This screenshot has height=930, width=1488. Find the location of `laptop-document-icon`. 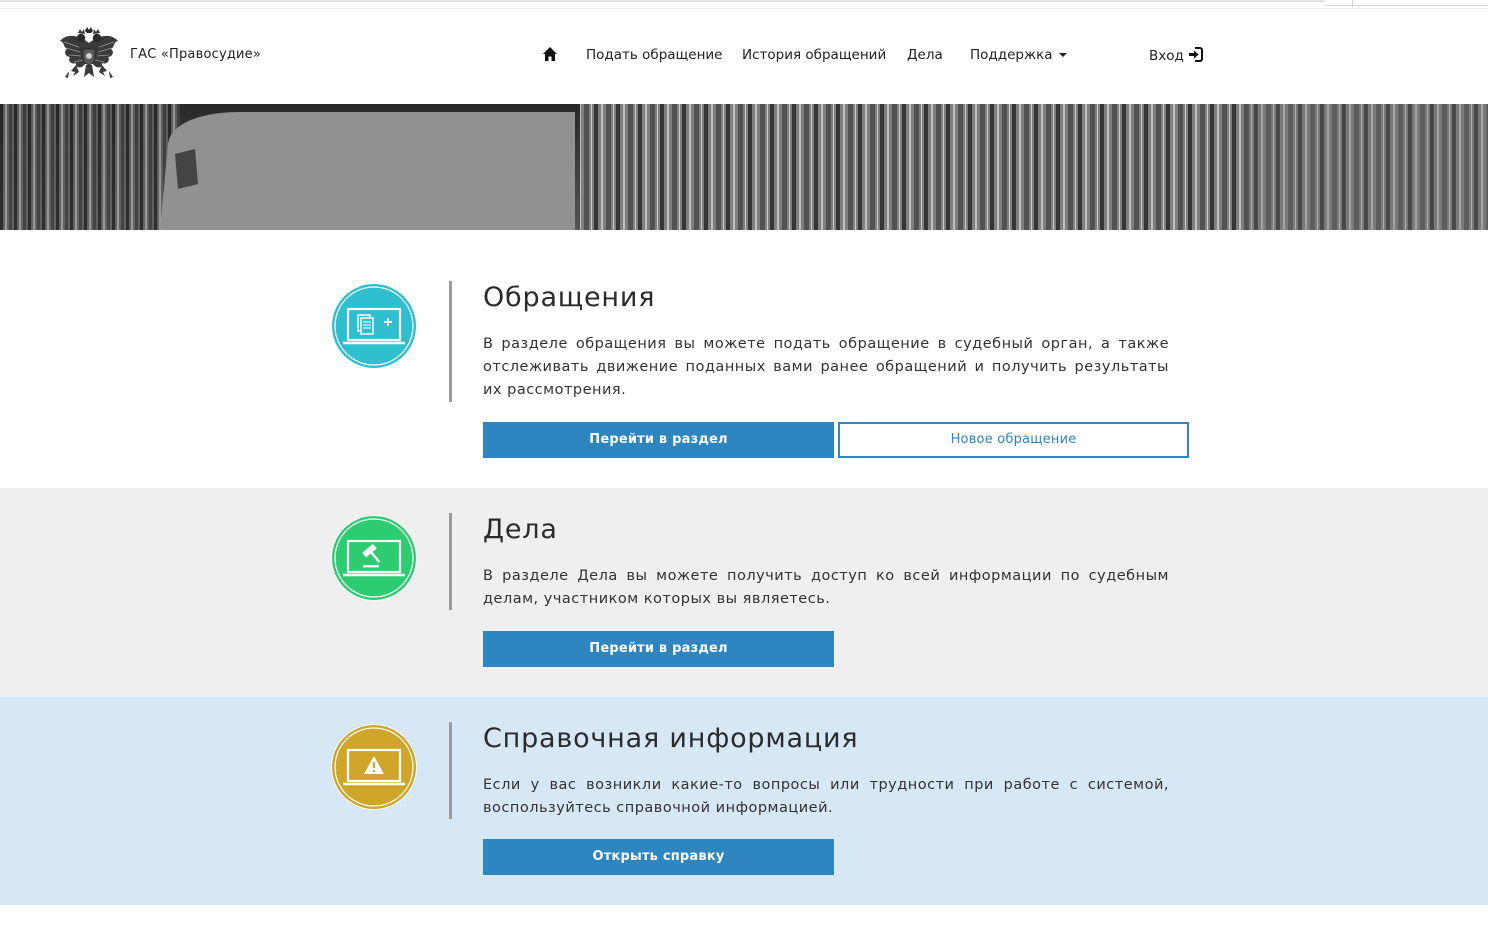

laptop-document-icon is located at coordinates (374, 326).